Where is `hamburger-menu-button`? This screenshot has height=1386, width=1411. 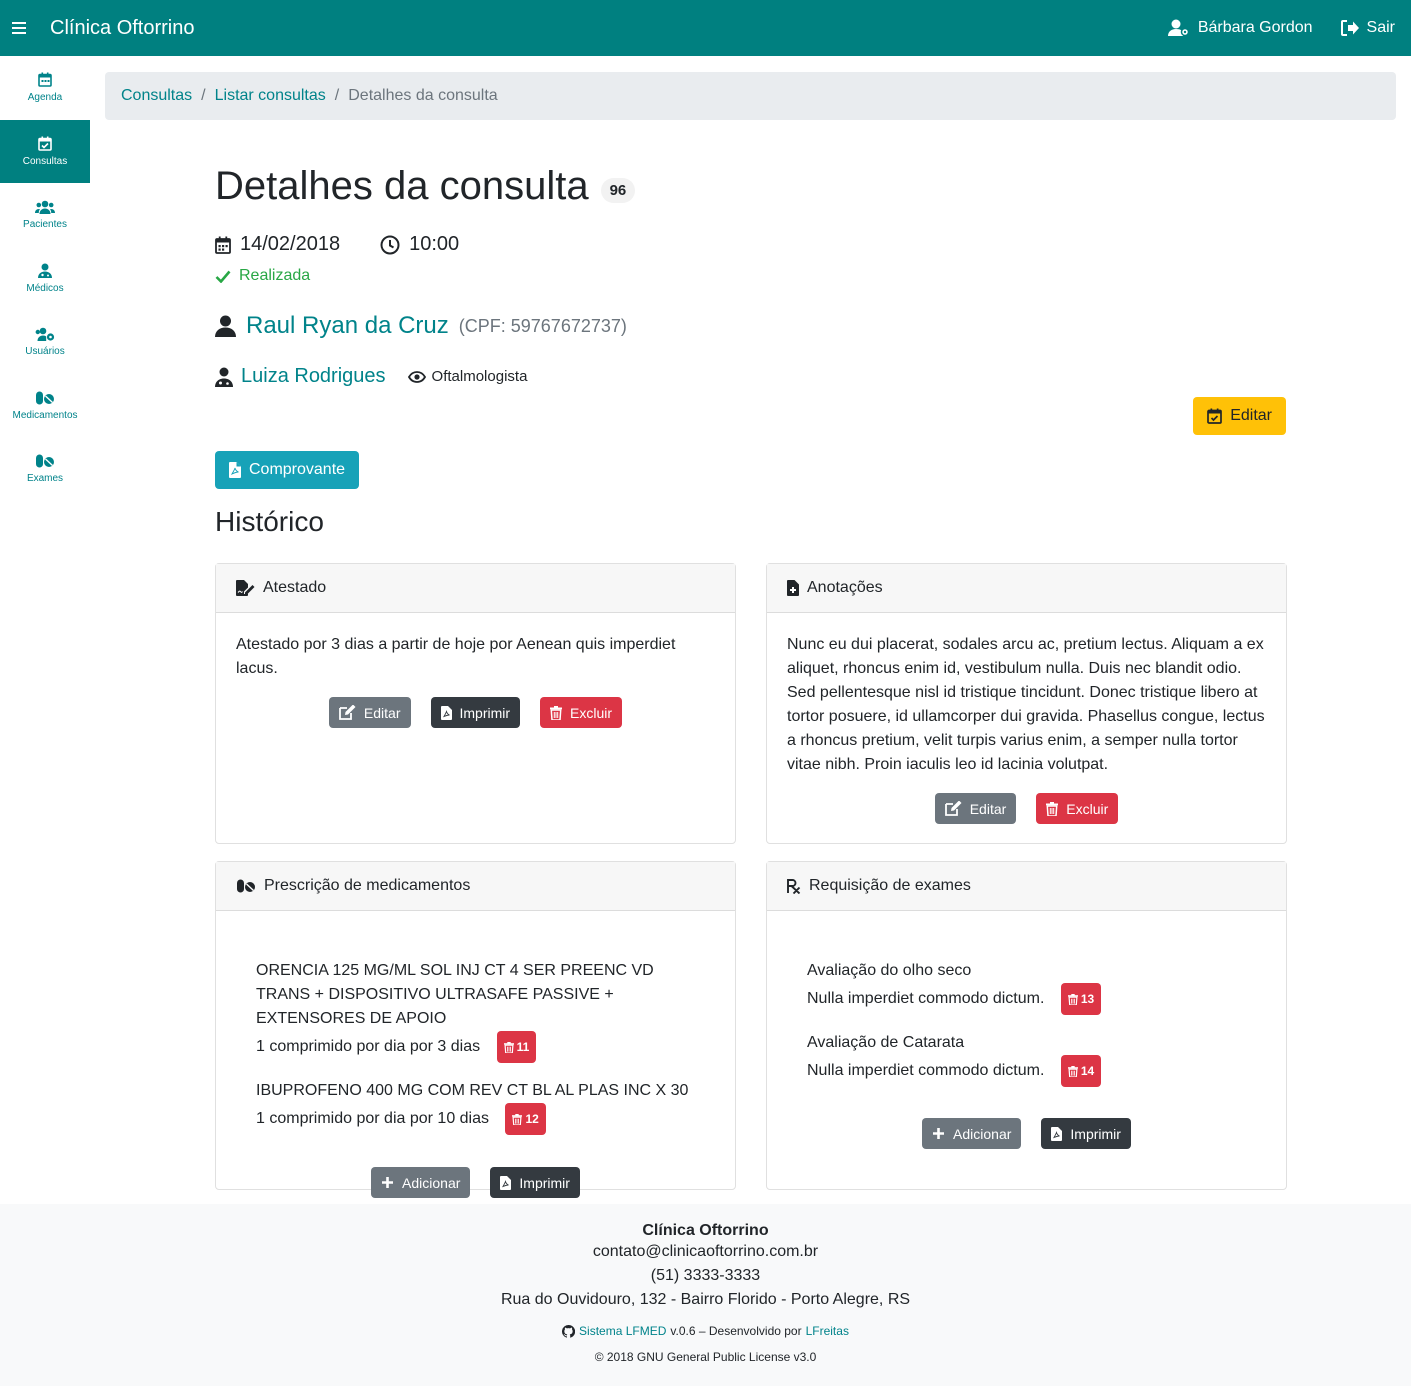 hamburger-menu-button is located at coordinates (19, 28).